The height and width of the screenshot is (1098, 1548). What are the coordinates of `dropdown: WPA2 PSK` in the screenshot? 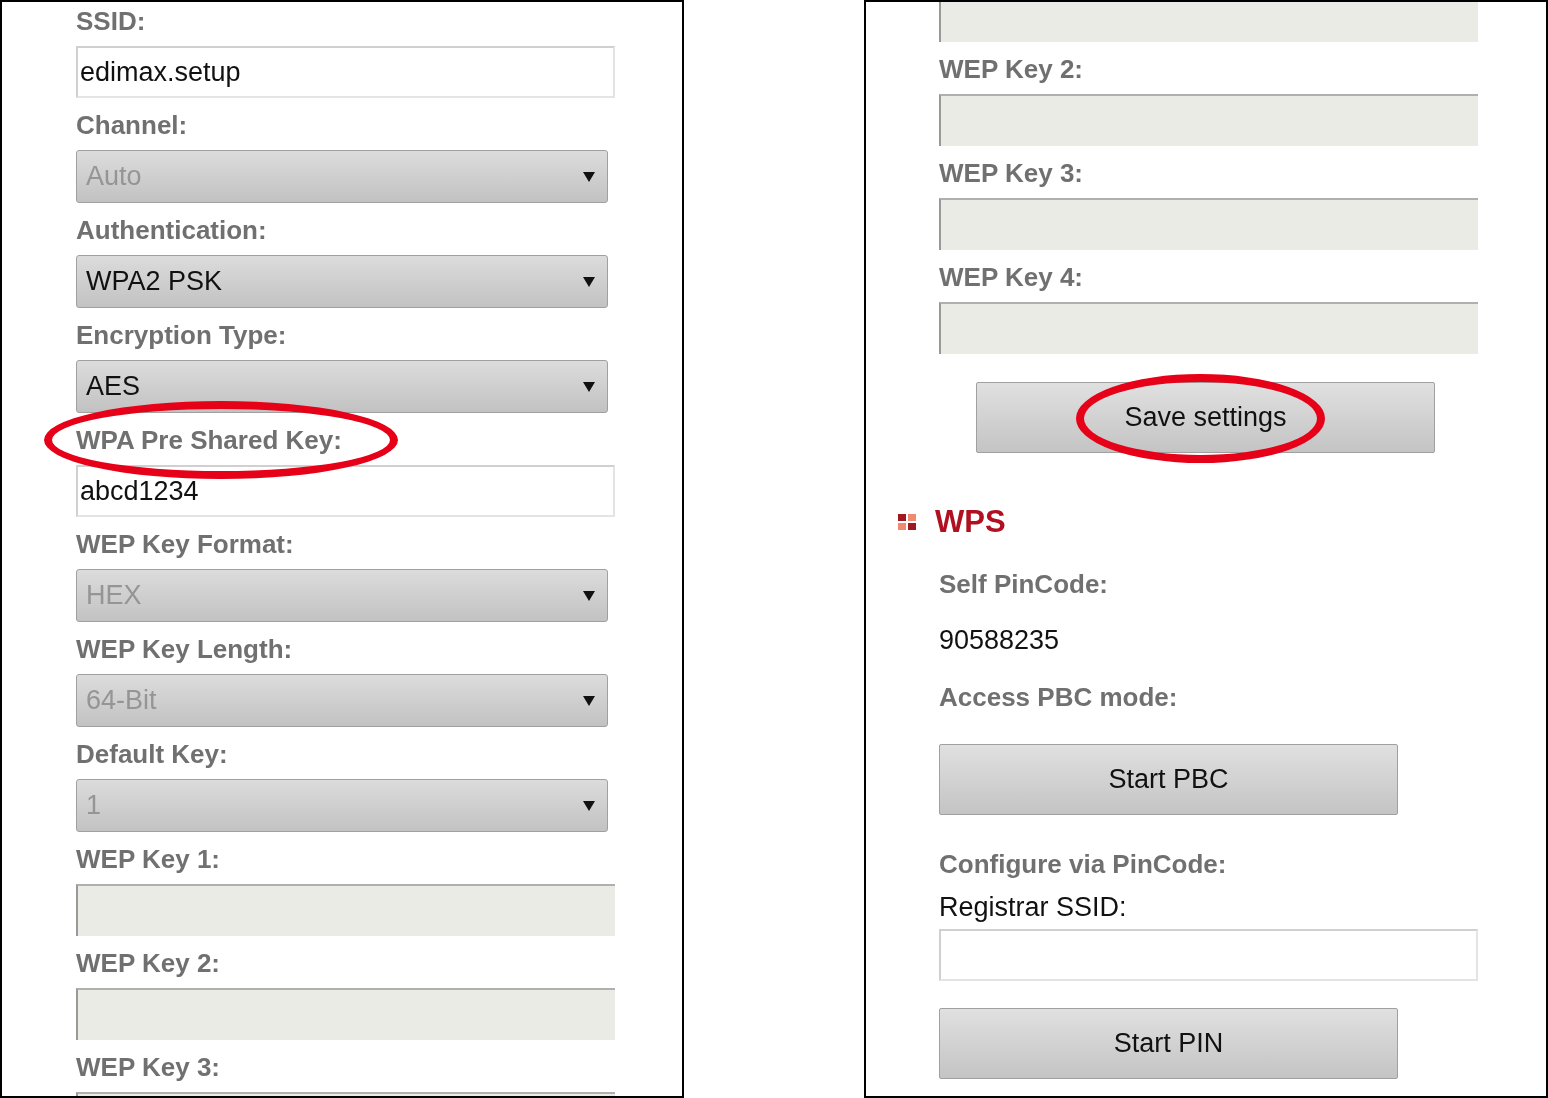 It's located at (342, 281).